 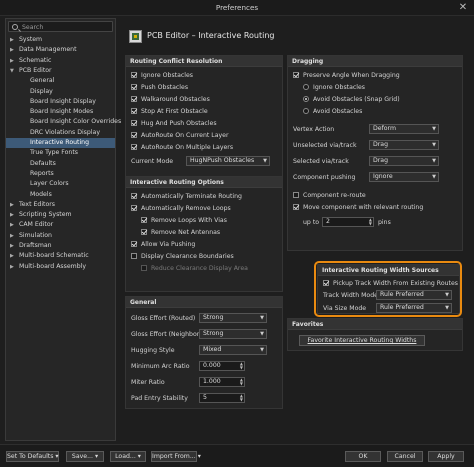 What do you see at coordinates (128, 456) in the screenshot?
I see `load-button: Load... ▾` at bounding box center [128, 456].